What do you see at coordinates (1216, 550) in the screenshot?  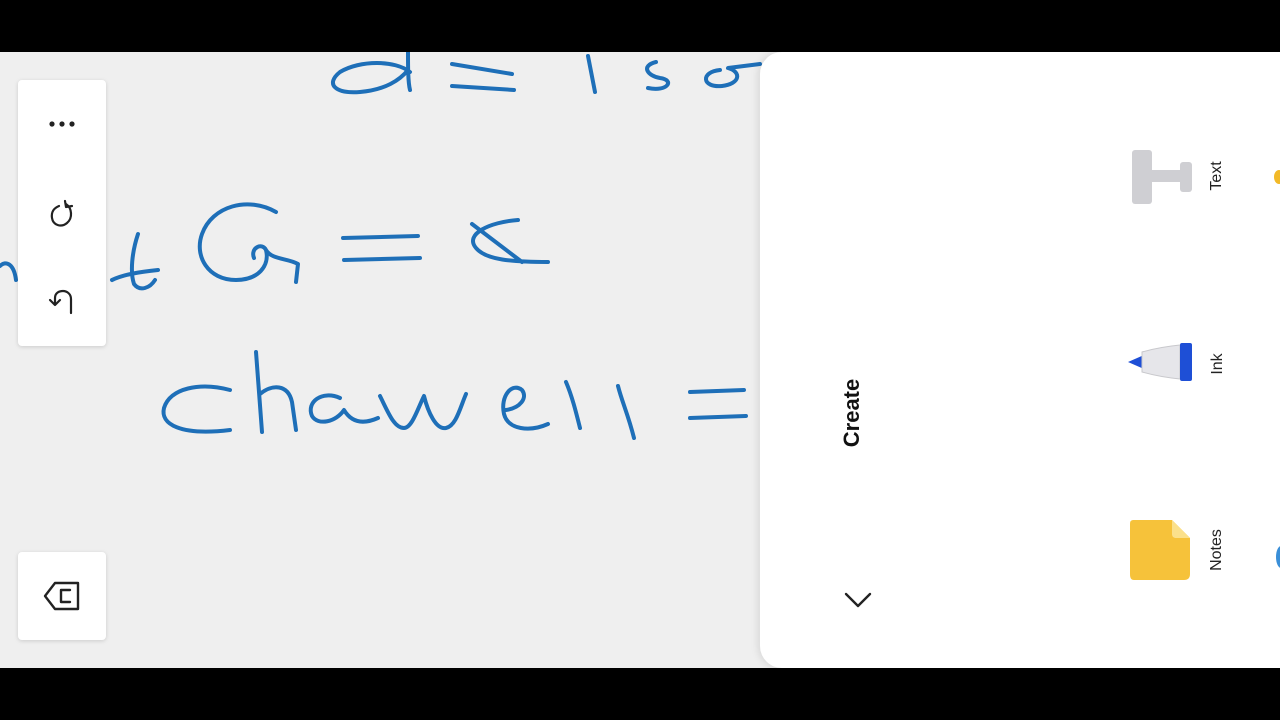 I see `create-item-notes-label: Notes` at bounding box center [1216, 550].